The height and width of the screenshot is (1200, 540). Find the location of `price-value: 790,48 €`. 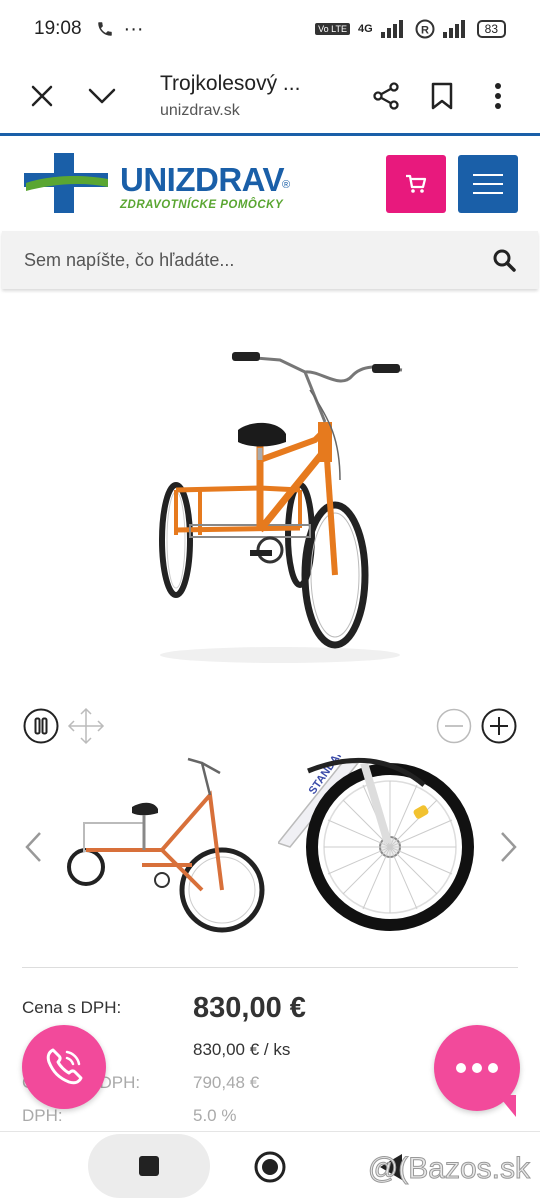

price-value: 790,48 € is located at coordinates (226, 1082).